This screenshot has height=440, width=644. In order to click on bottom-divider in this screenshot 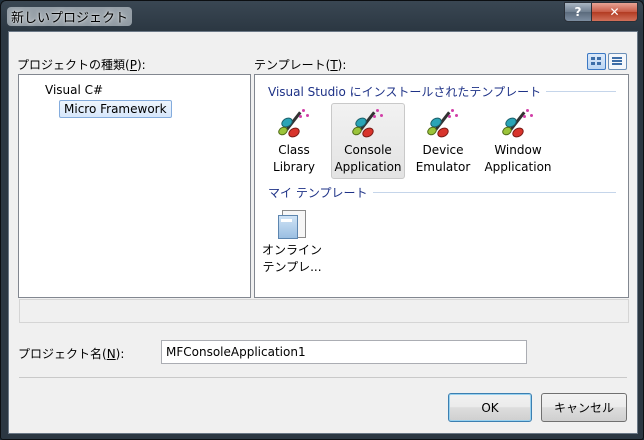, I will do `click(323, 377)`.